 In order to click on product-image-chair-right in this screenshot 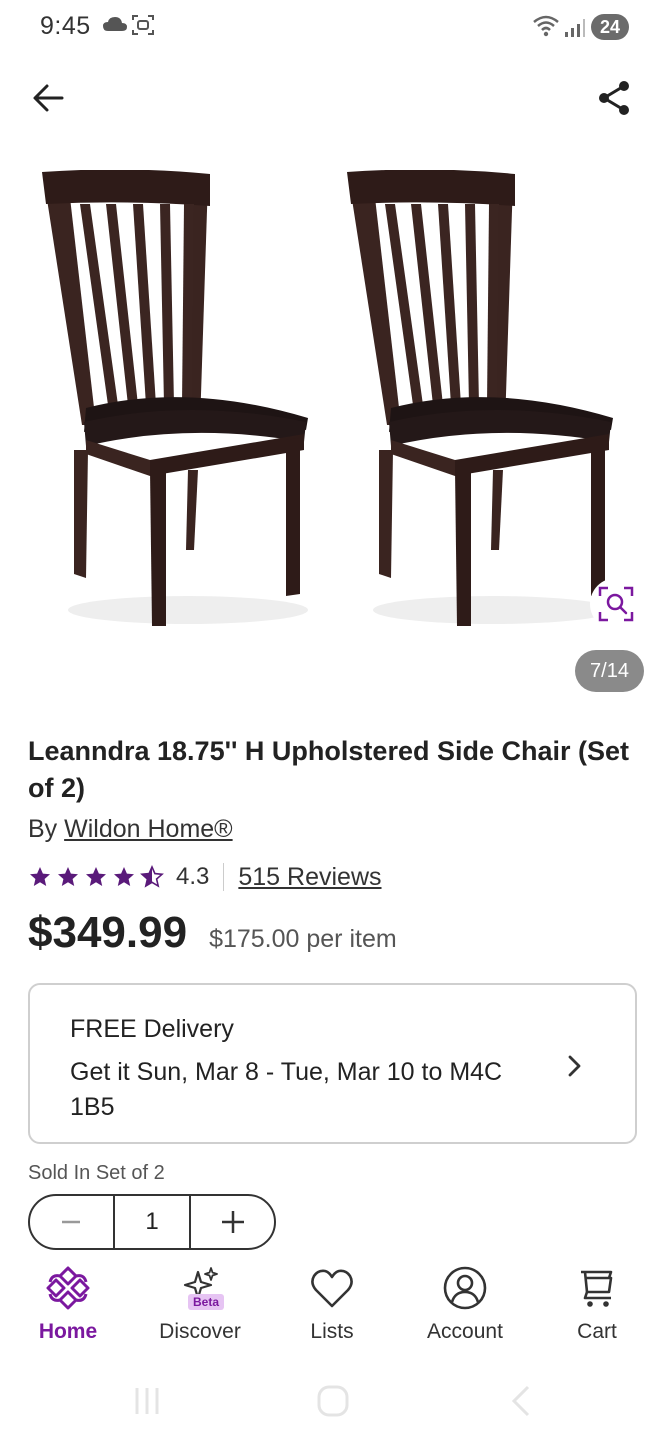, I will do `click(480, 398)`.